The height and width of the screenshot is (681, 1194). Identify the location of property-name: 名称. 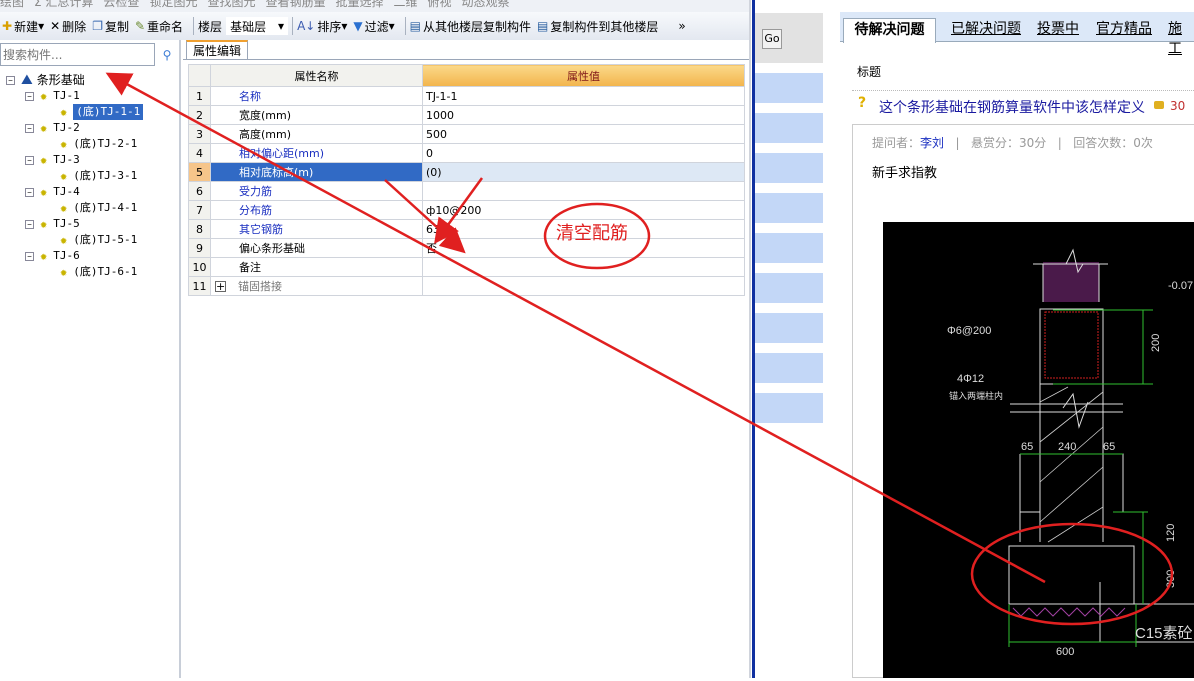
(316, 96).